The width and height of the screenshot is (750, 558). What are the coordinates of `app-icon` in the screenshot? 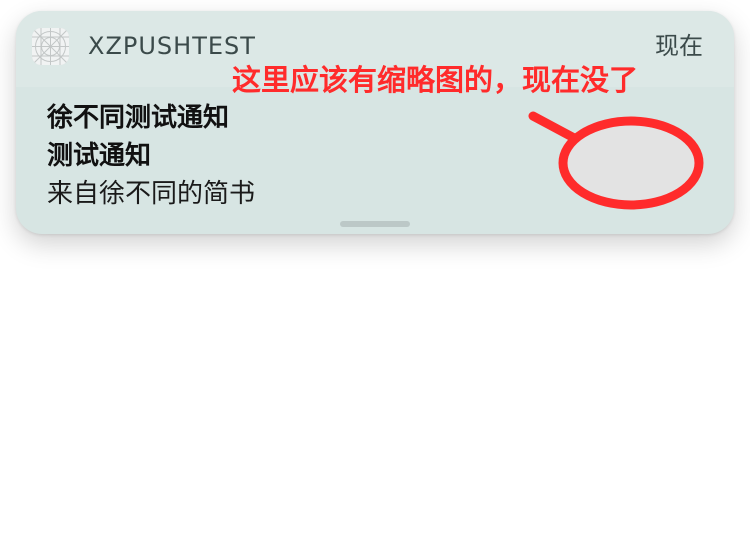 It's located at (50, 46).